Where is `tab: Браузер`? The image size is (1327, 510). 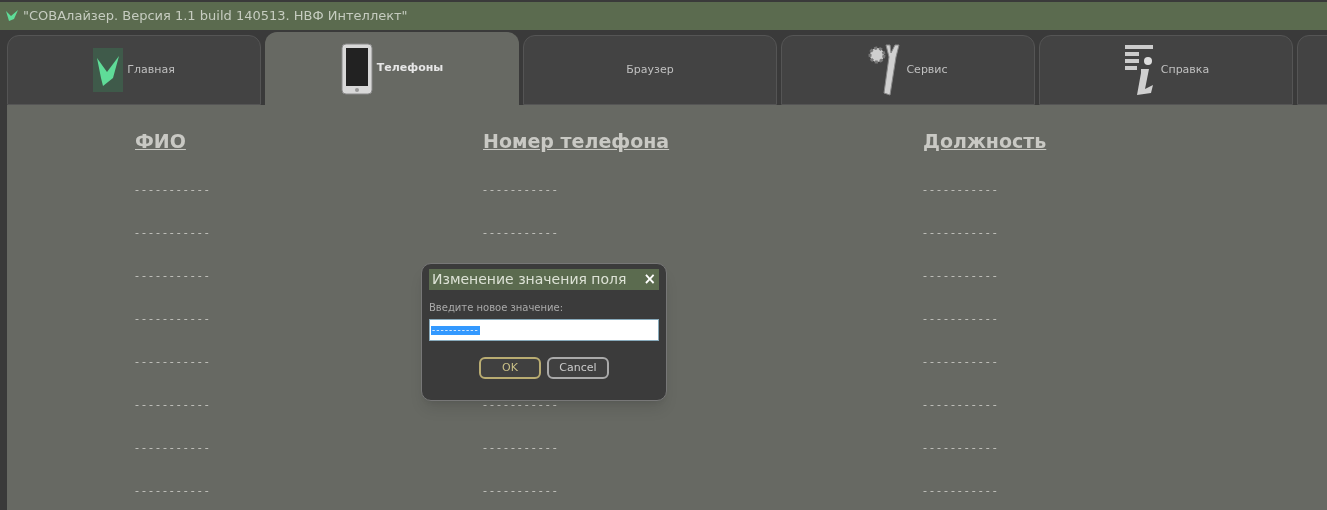 tab: Браузер is located at coordinates (650, 70).